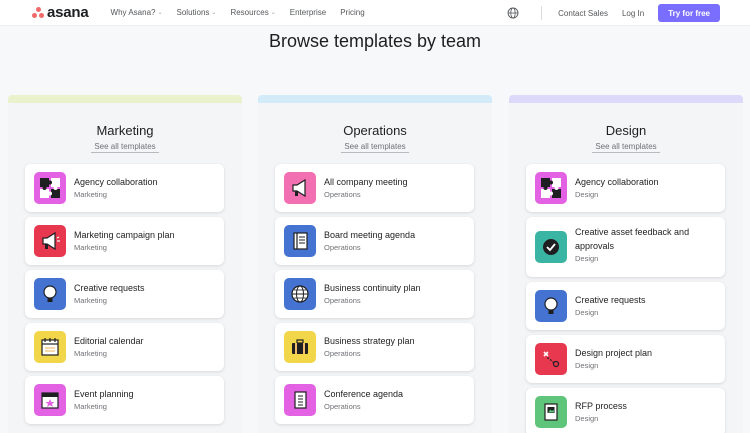 This screenshot has height=433, width=750. What do you see at coordinates (374, 241) in the screenshot?
I see `template-card: Board meeting agenda Operations` at bounding box center [374, 241].